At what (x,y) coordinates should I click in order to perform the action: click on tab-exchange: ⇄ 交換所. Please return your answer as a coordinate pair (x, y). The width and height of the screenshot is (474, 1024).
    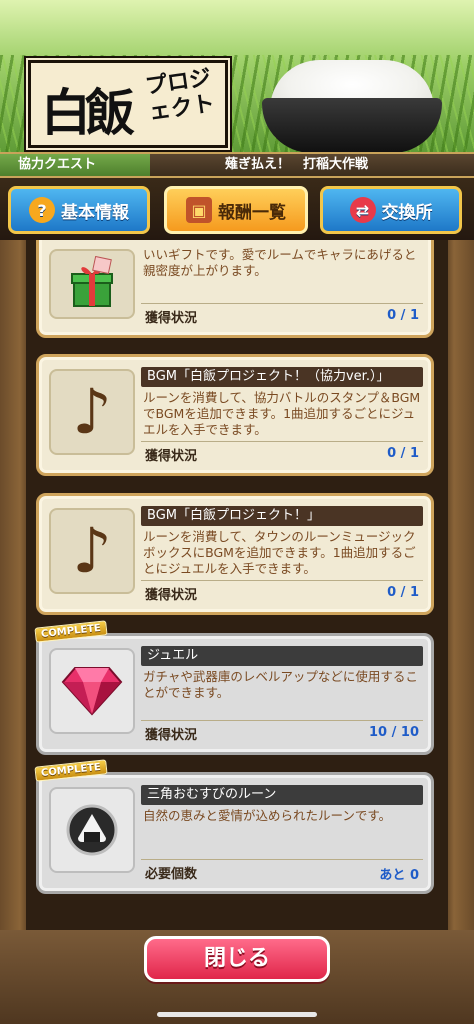
    Looking at the image, I should click on (391, 210).